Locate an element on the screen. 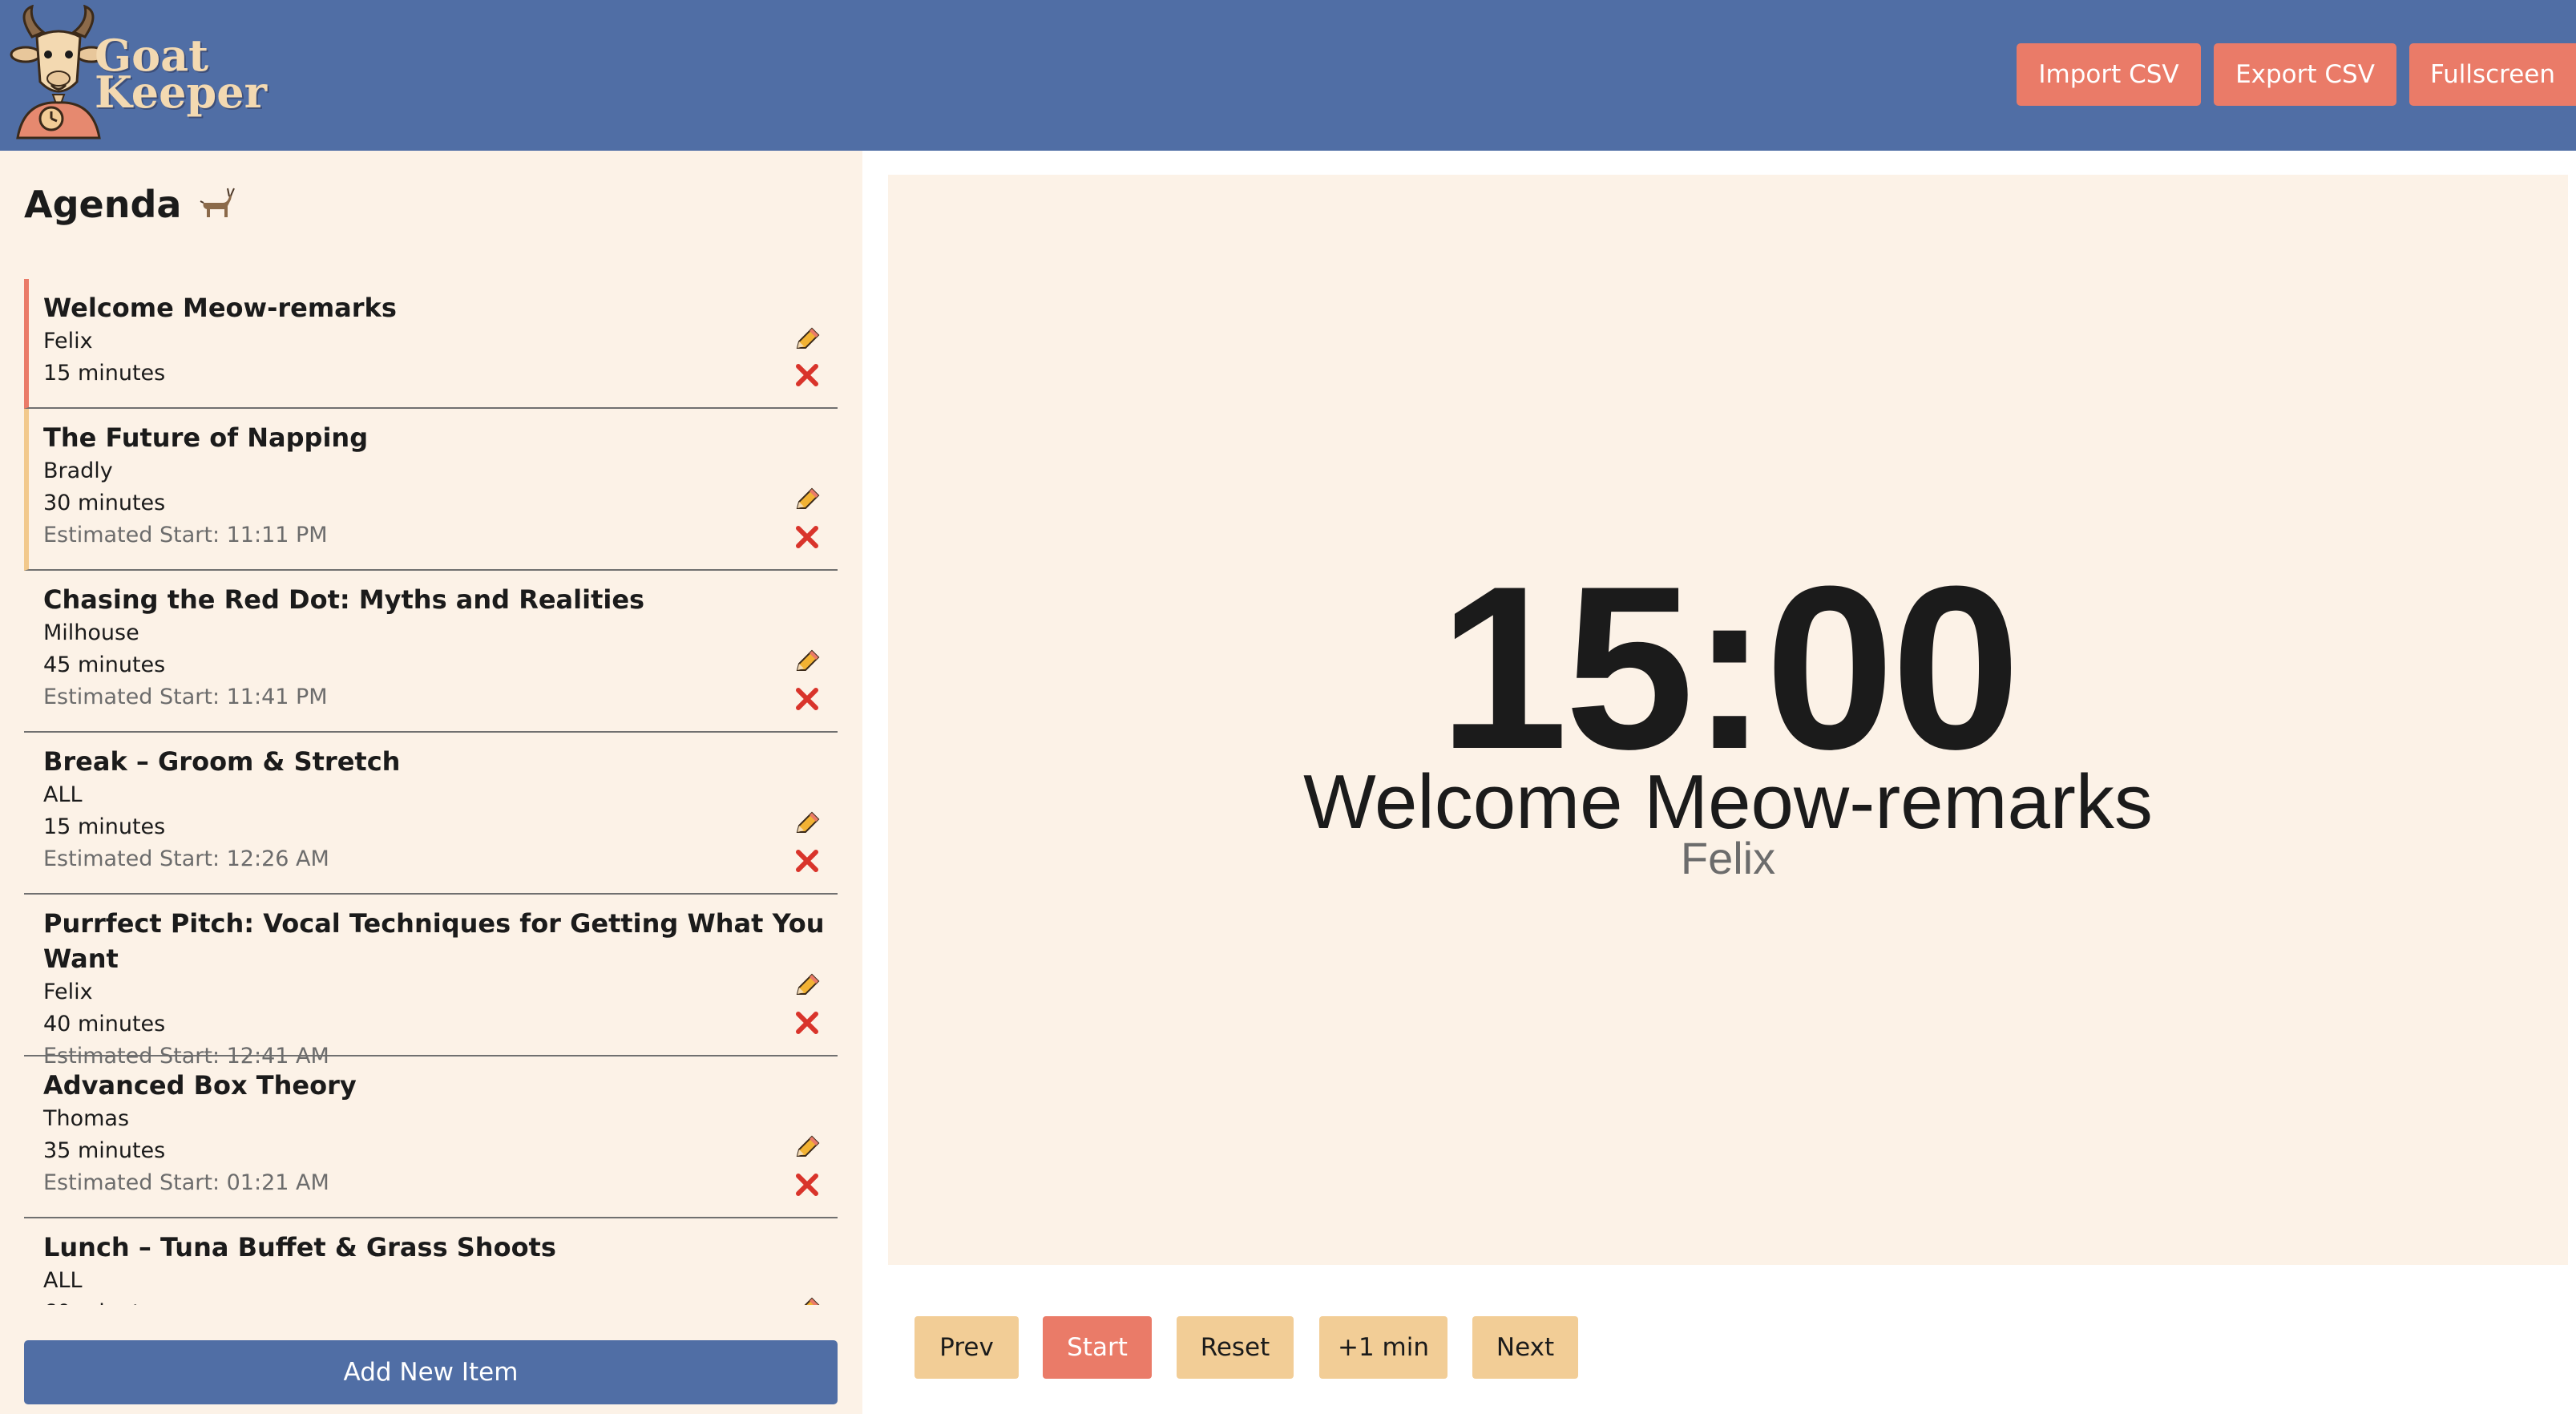  agenda-item-title: The Future of Napping is located at coordinates (206, 437).